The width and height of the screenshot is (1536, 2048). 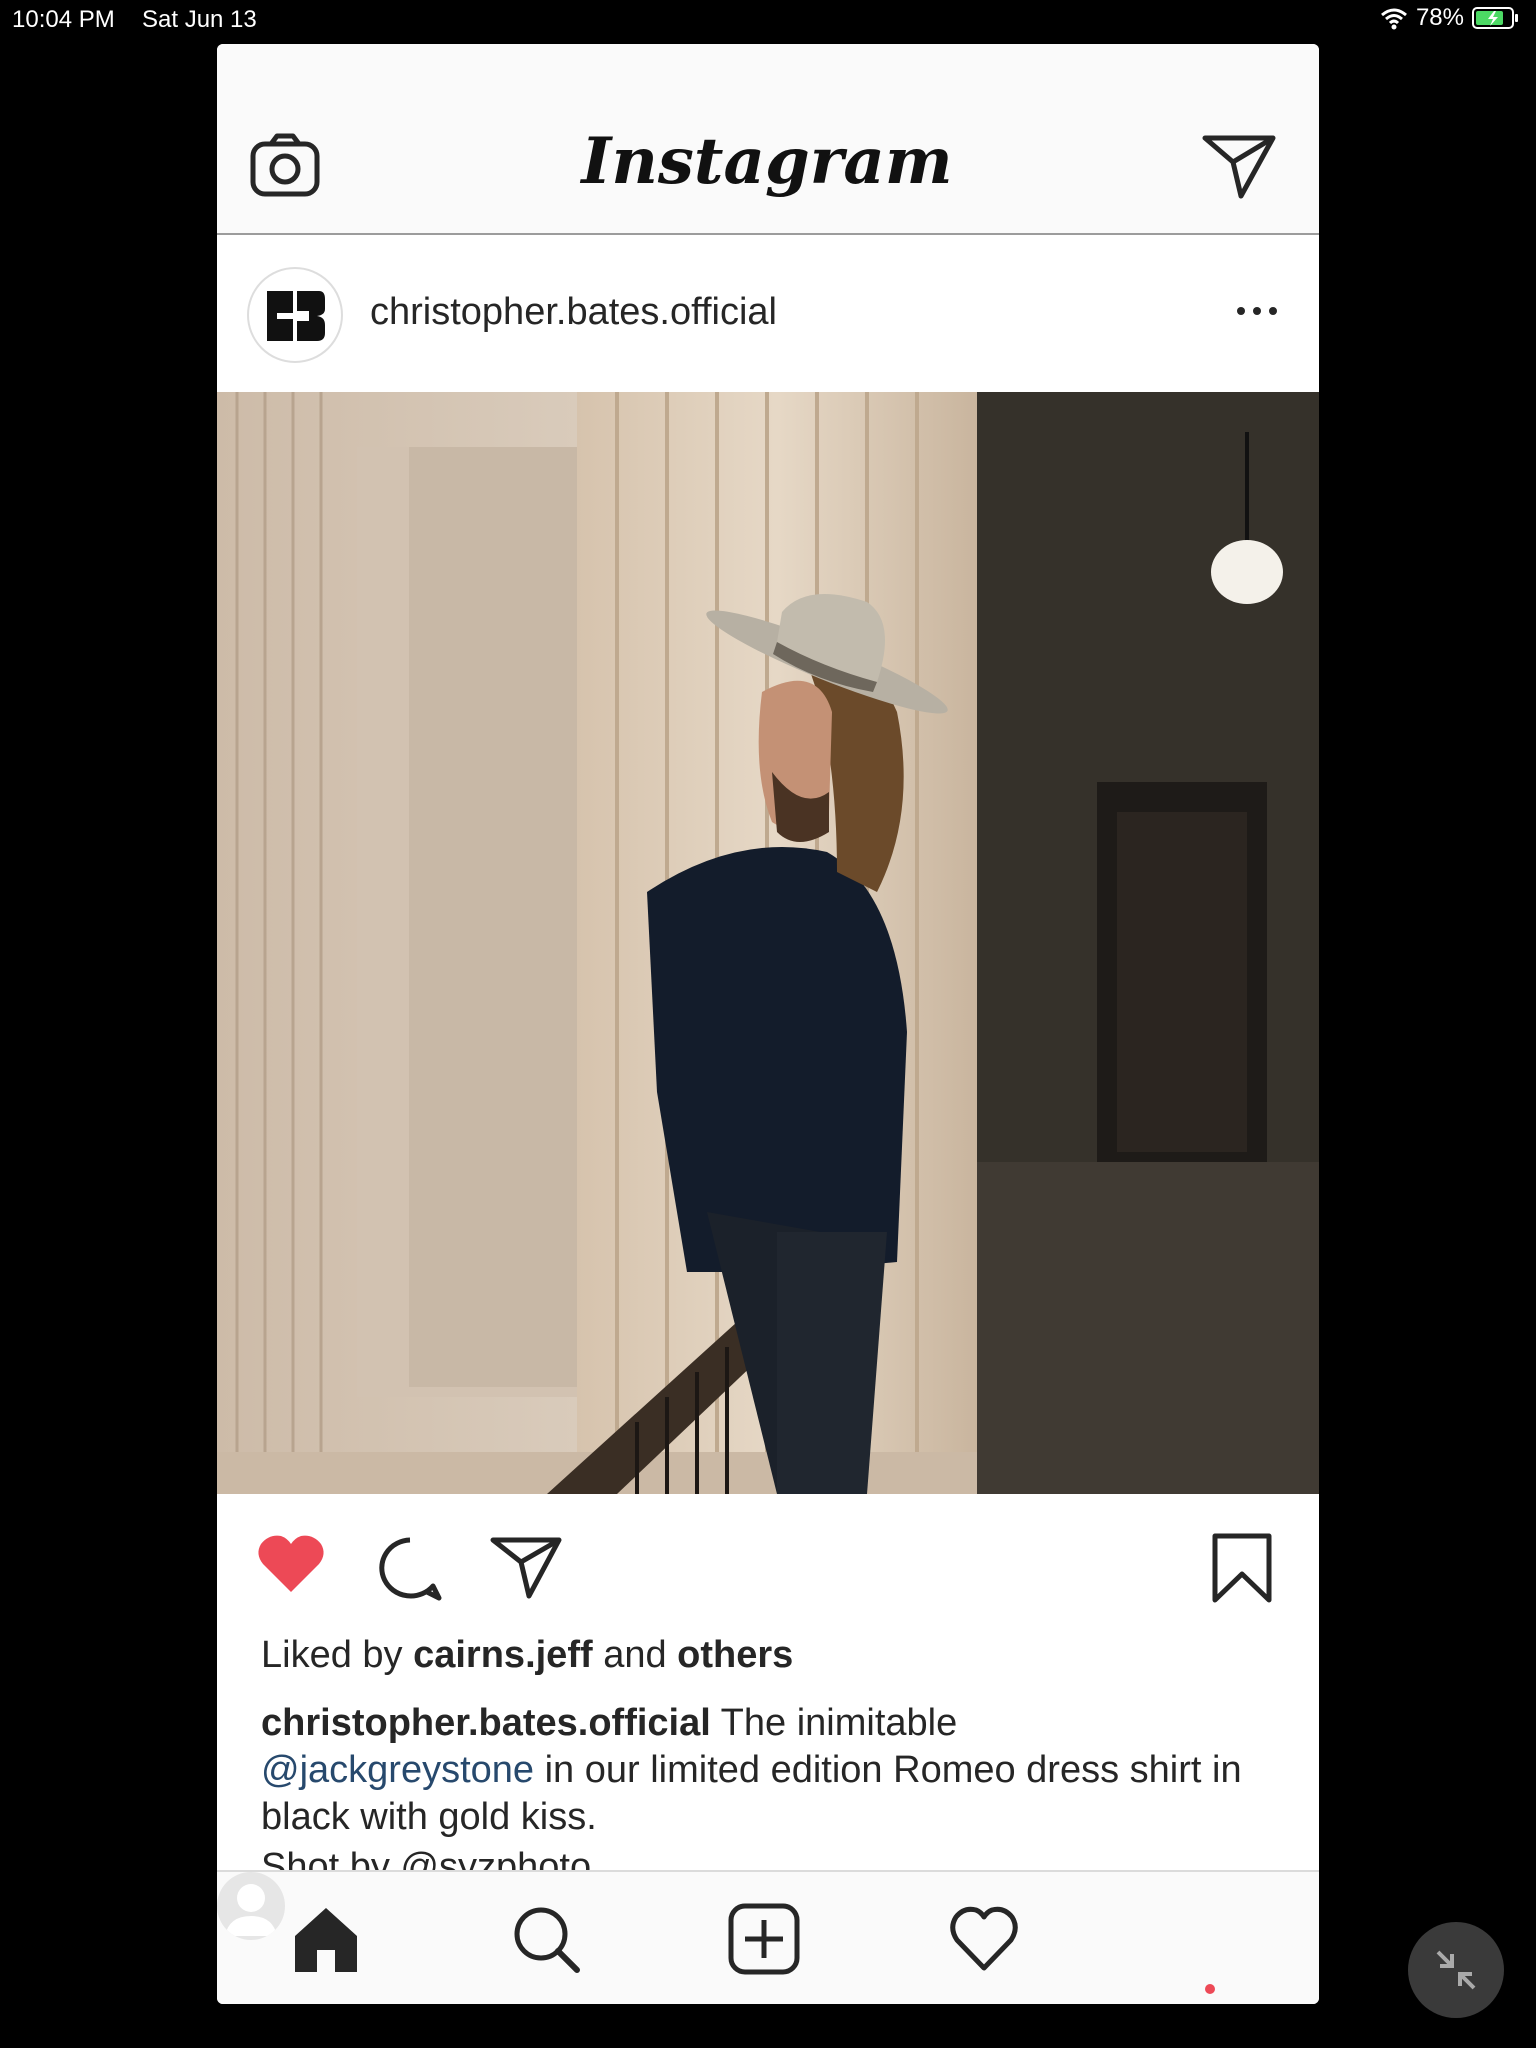 What do you see at coordinates (768, 1554) in the screenshot?
I see `post-actions` at bounding box center [768, 1554].